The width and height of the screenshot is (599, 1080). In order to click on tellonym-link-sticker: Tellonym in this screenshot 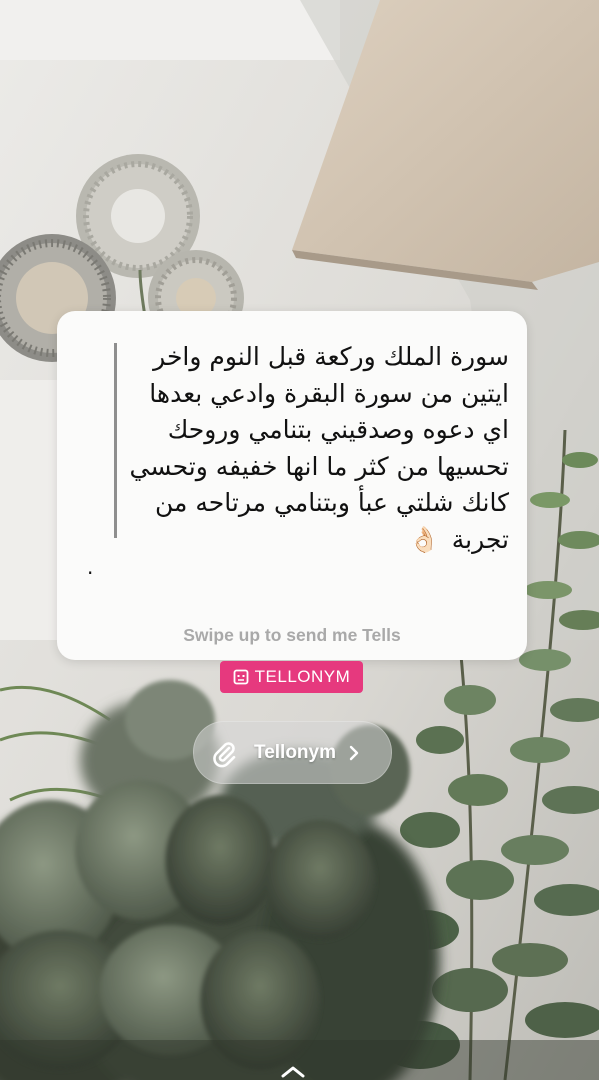, I will do `click(292, 752)`.